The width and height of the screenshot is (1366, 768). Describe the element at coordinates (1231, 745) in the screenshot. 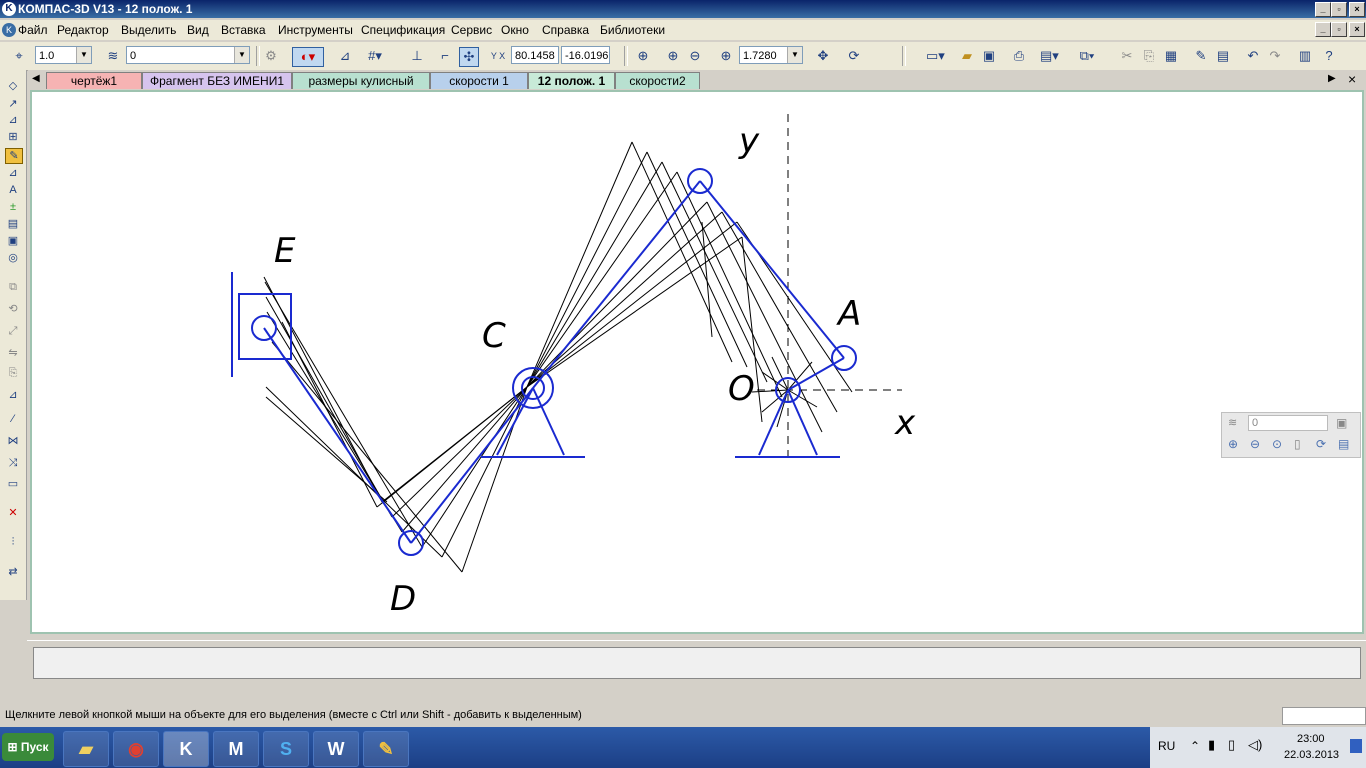

I see `devices-icon: ▯` at that location.